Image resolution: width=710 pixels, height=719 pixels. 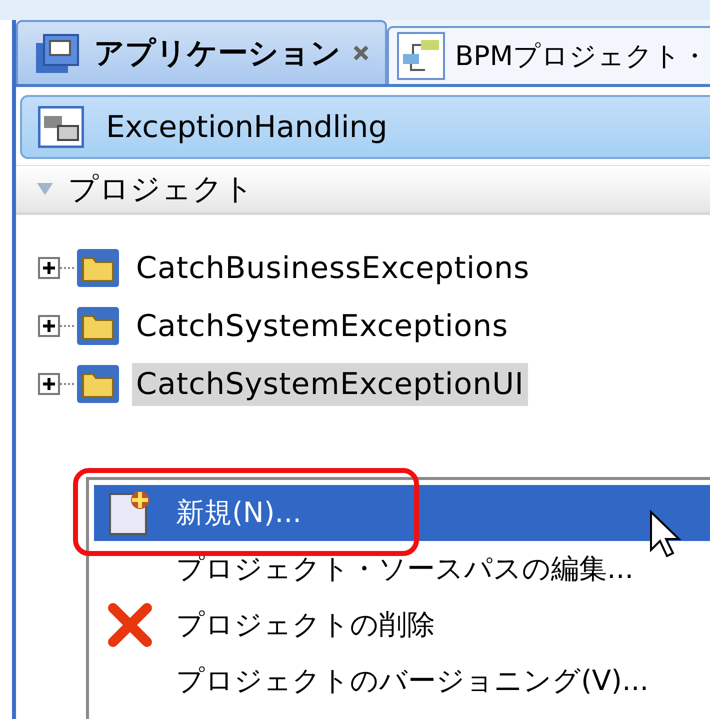 What do you see at coordinates (201, 52) in the screenshot?
I see `tab: アプリケーション` at bounding box center [201, 52].